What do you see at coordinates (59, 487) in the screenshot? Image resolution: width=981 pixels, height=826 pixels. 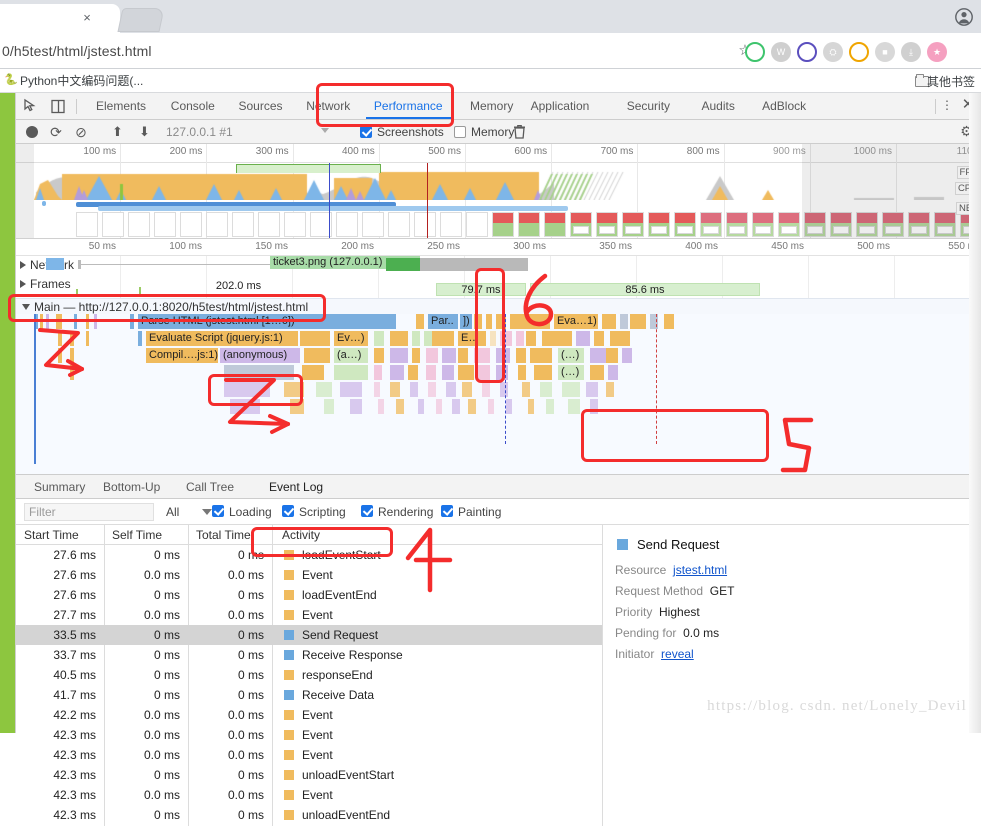 I see `drawer-tab-summary: Summary` at bounding box center [59, 487].